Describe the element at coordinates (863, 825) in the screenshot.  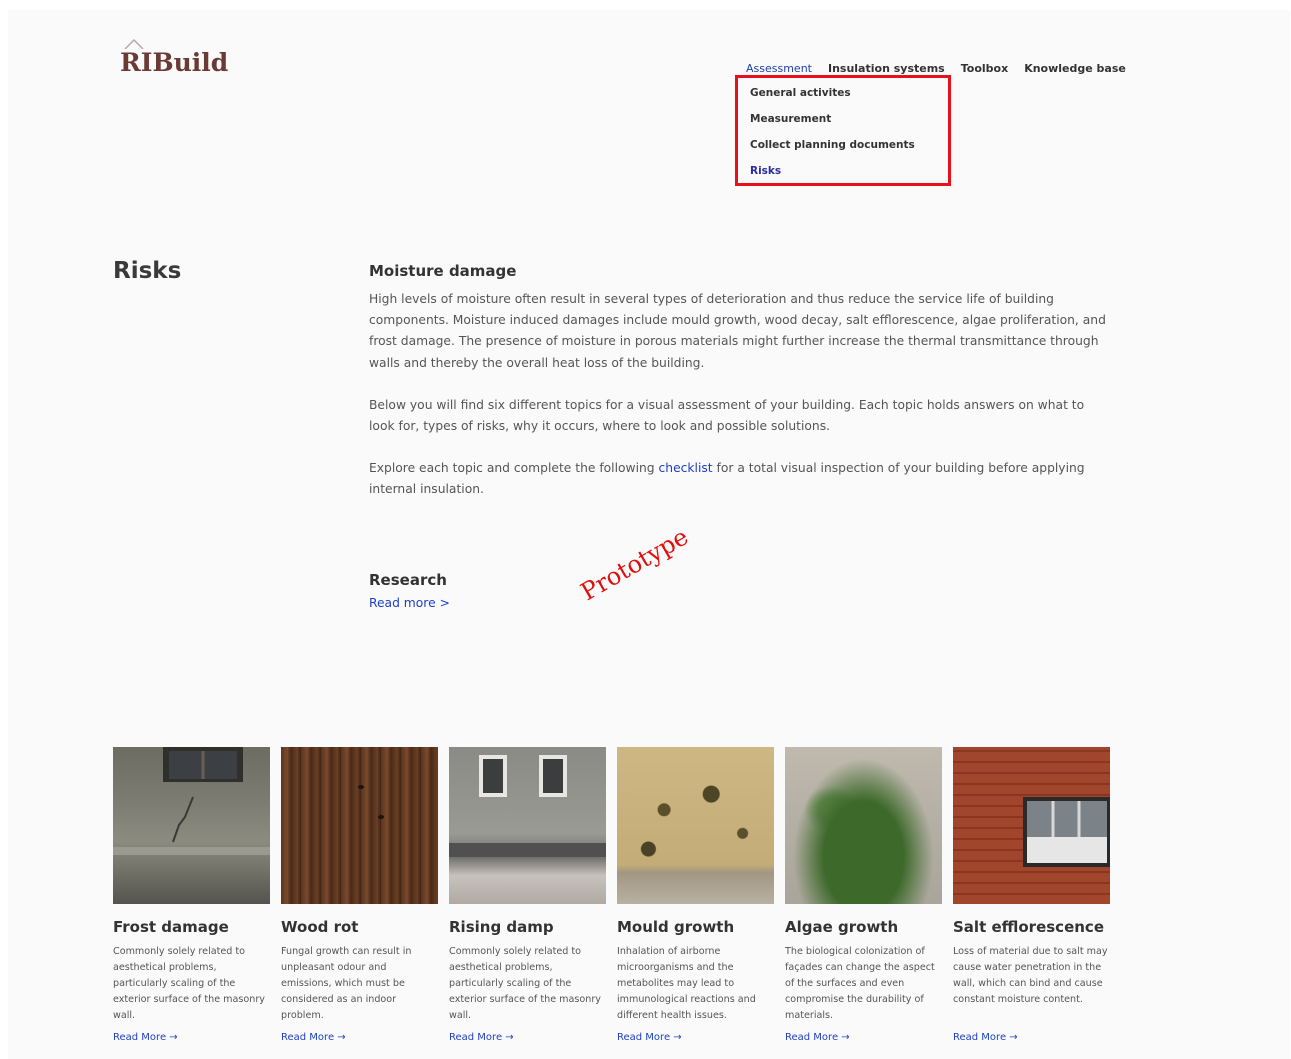
I see `algae-growth-image` at that location.